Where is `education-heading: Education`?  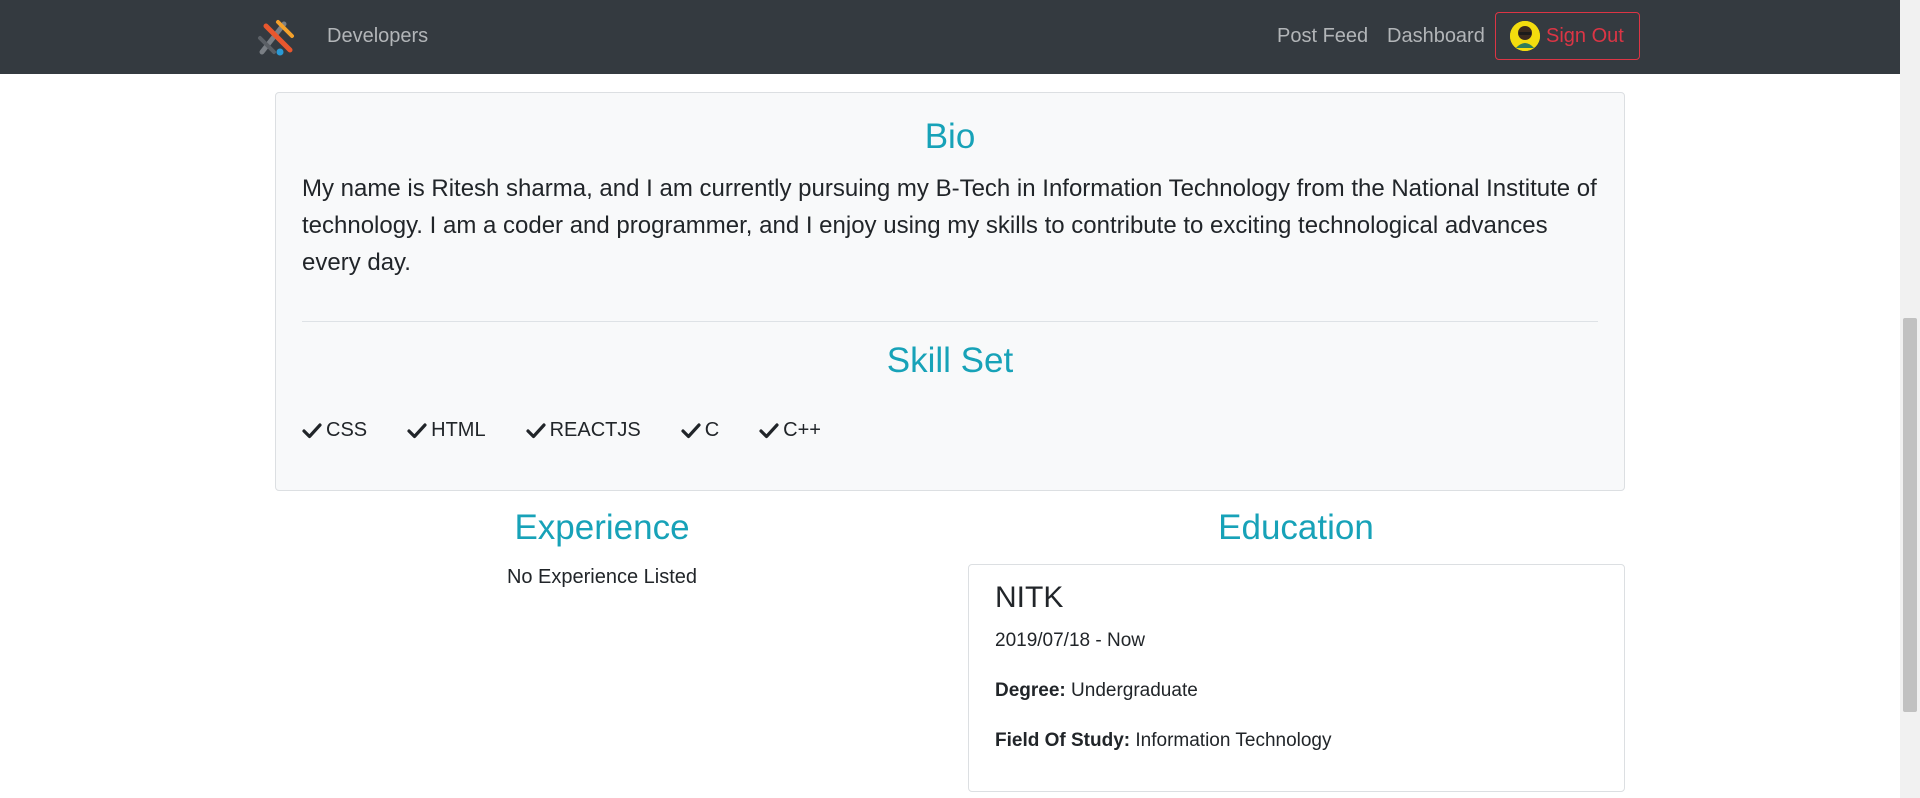
education-heading: Education is located at coordinates (1296, 527).